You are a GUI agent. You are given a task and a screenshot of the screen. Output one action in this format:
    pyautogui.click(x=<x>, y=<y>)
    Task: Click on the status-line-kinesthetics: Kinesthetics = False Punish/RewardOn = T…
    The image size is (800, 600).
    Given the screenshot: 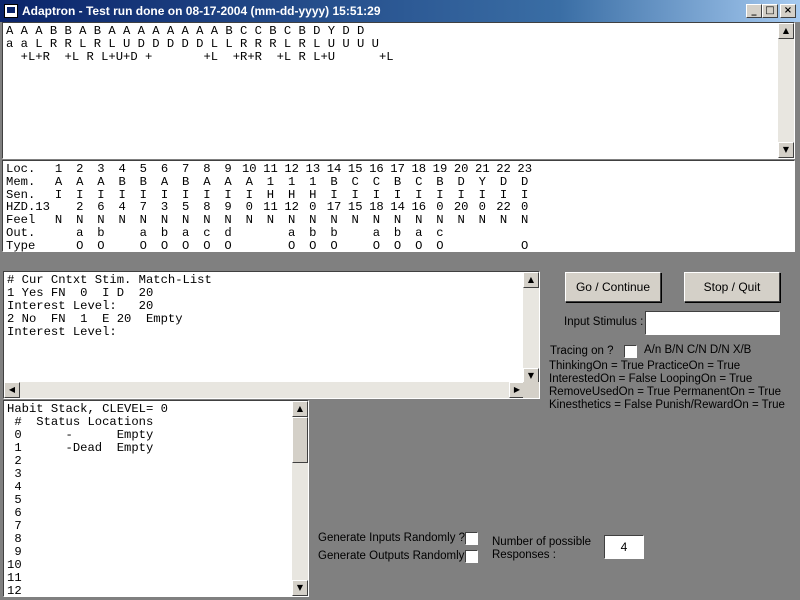 What is the action you would take?
    pyautogui.click(x=667, y=405)
    